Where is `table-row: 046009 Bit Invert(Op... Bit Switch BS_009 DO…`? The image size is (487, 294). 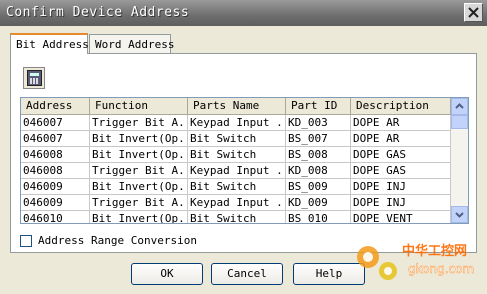
table-row: 046009 Bit Invert(Op... Bit Switch BS_009 DO… is located at coordinates (236, 187).